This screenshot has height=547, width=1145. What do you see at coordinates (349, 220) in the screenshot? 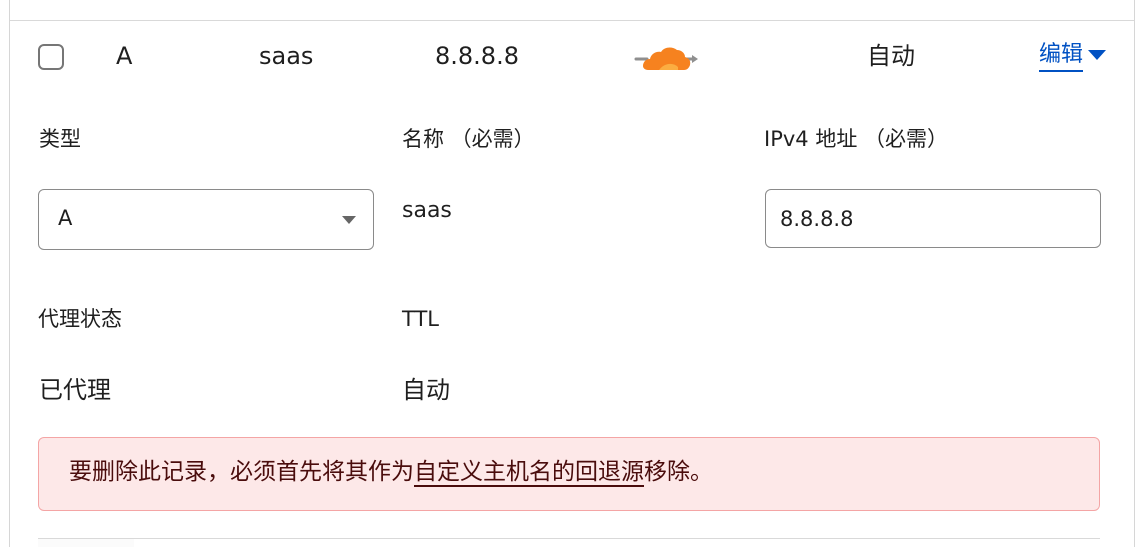
I see `chevron-down-icon` at bounding box center [349, 220].